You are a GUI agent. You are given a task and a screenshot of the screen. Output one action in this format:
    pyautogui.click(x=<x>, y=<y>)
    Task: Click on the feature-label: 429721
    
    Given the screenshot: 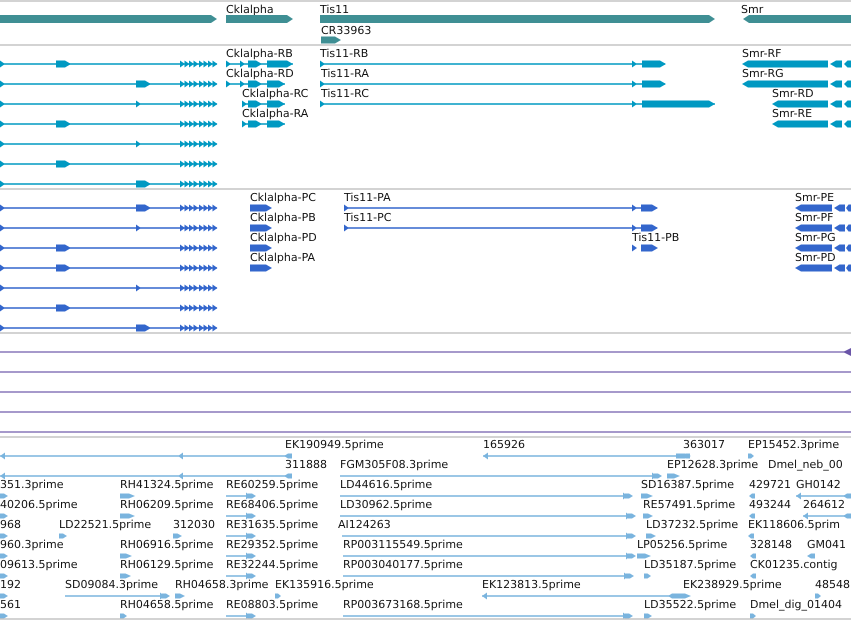 What is the action you would take?
    pyautogui.click(x=770, y=484)
    